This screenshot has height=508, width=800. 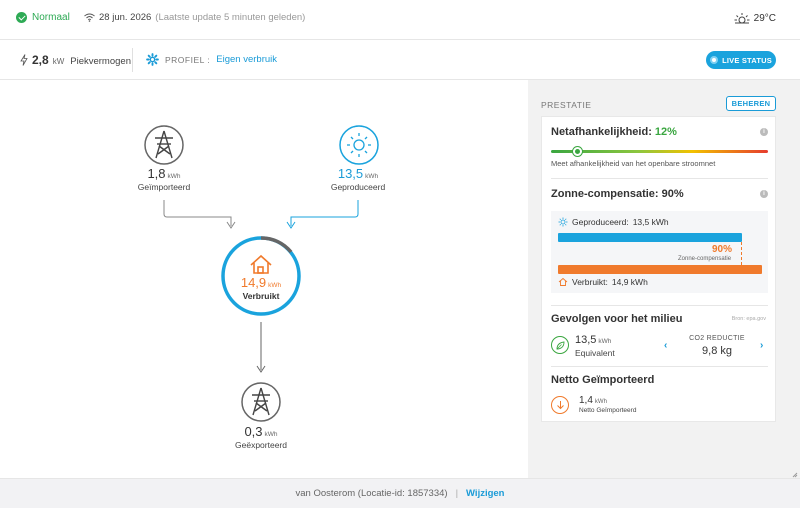 What do you see at coordinates (253, 282) in the screenshot?
I see `consumed-value: 14,9` at bounding box center [253, 282].